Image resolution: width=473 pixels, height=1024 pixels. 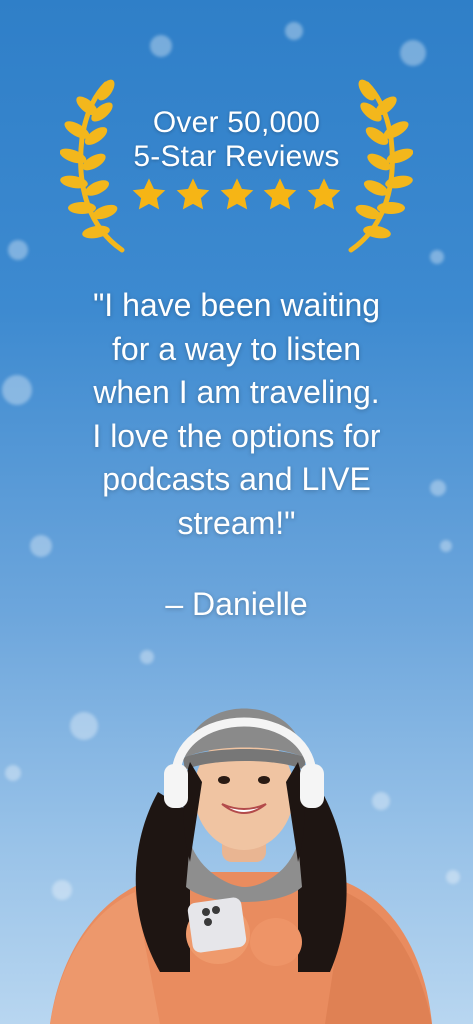 What do you see at coordinates (236, 522) in the screenshot?
I see `quote-line: stream!"` at bounding box center [236, 522].